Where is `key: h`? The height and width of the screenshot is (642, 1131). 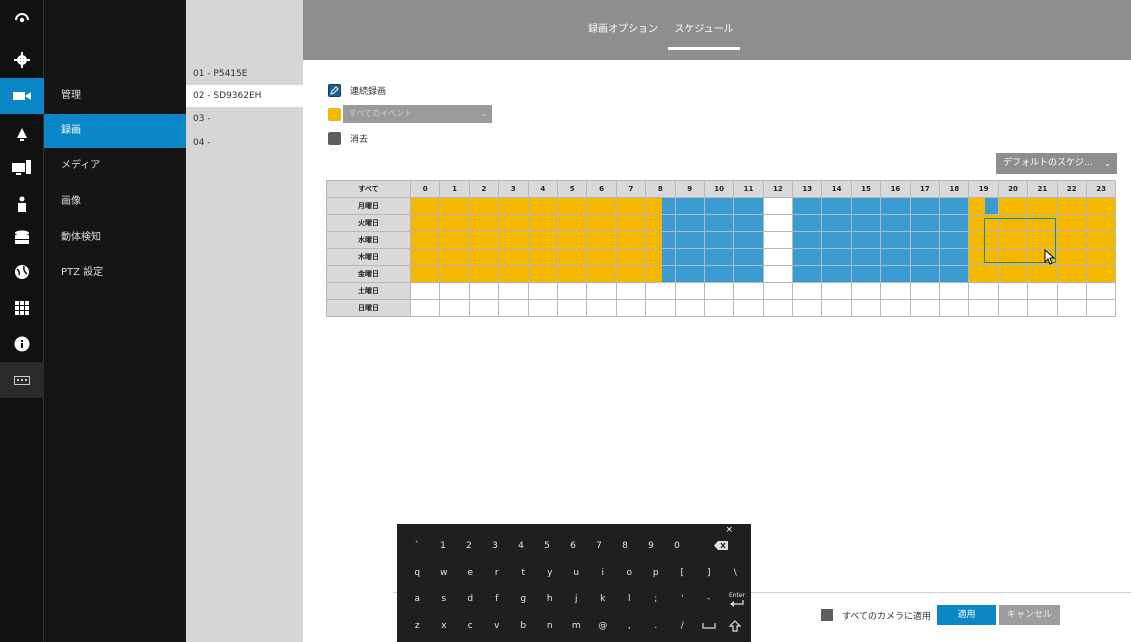 key: h is located at coordinates (550, 599).